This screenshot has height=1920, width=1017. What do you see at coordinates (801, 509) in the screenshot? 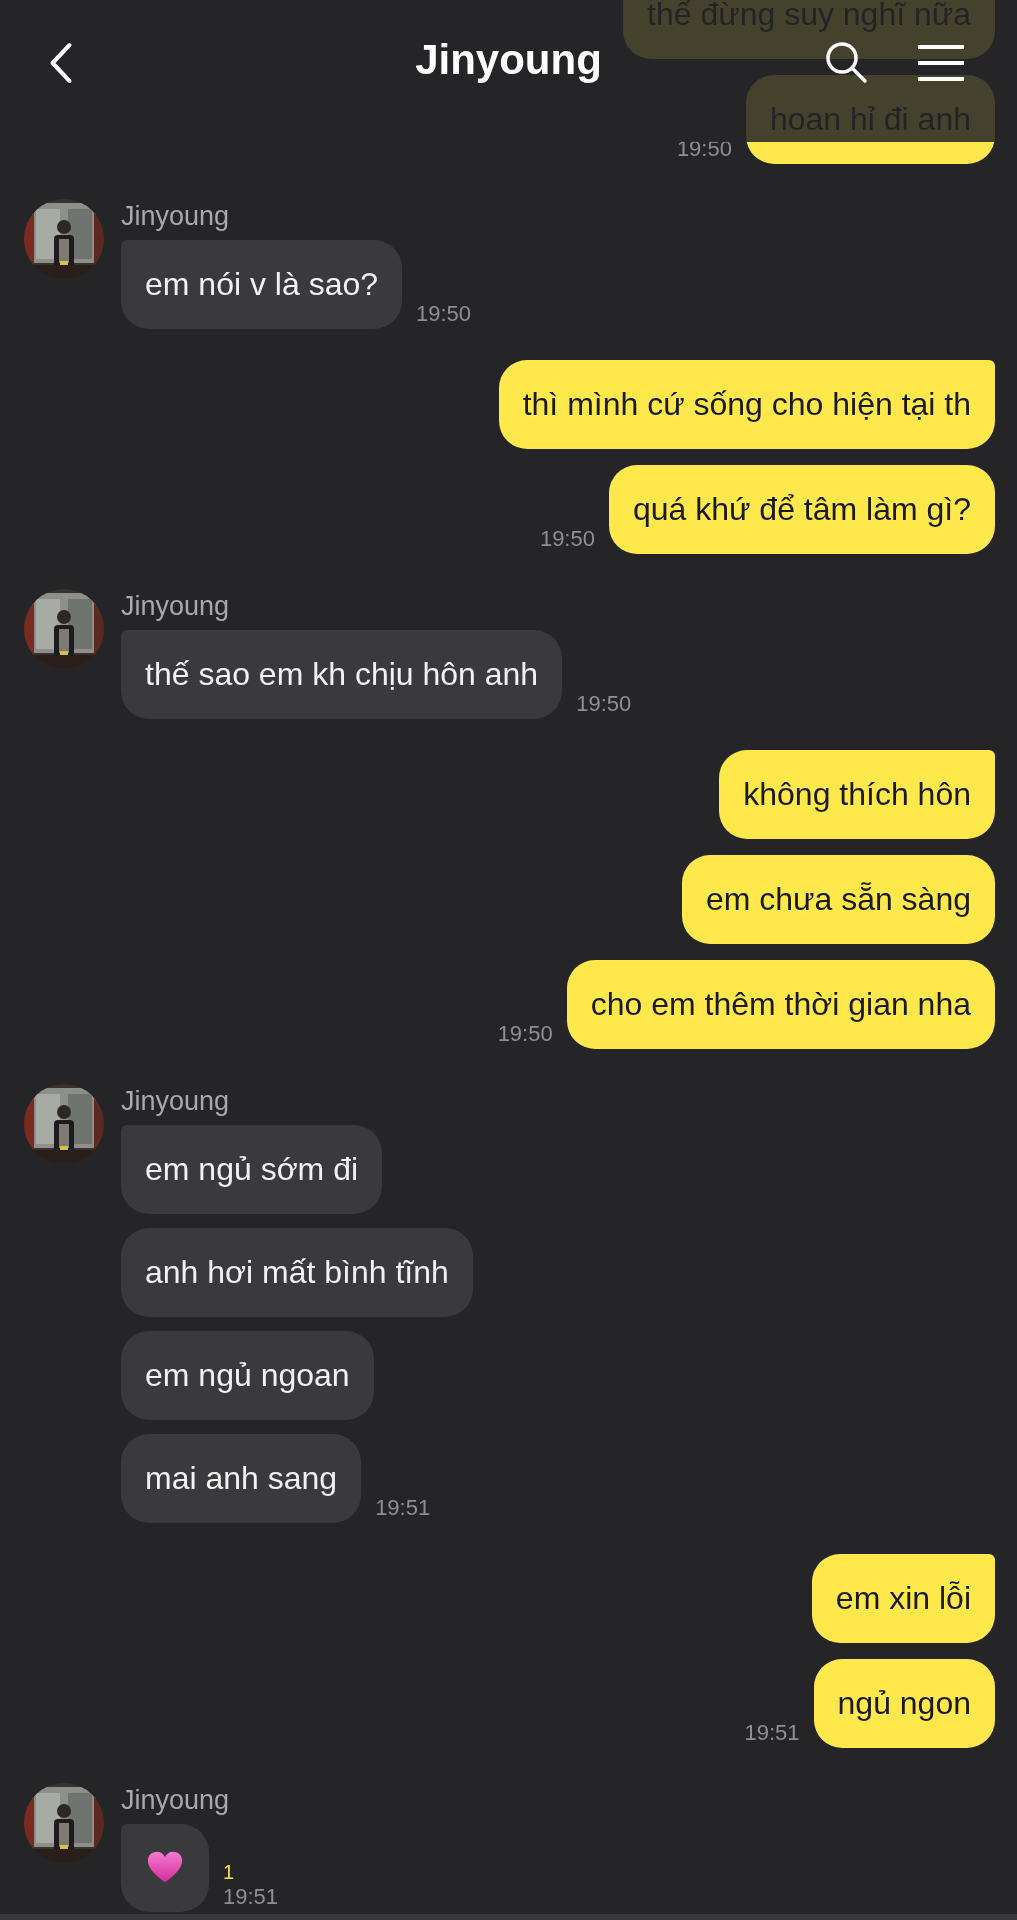
I see `message-bubble: quá khứ để tâm làm gì?` at bounding box center [801, 509].